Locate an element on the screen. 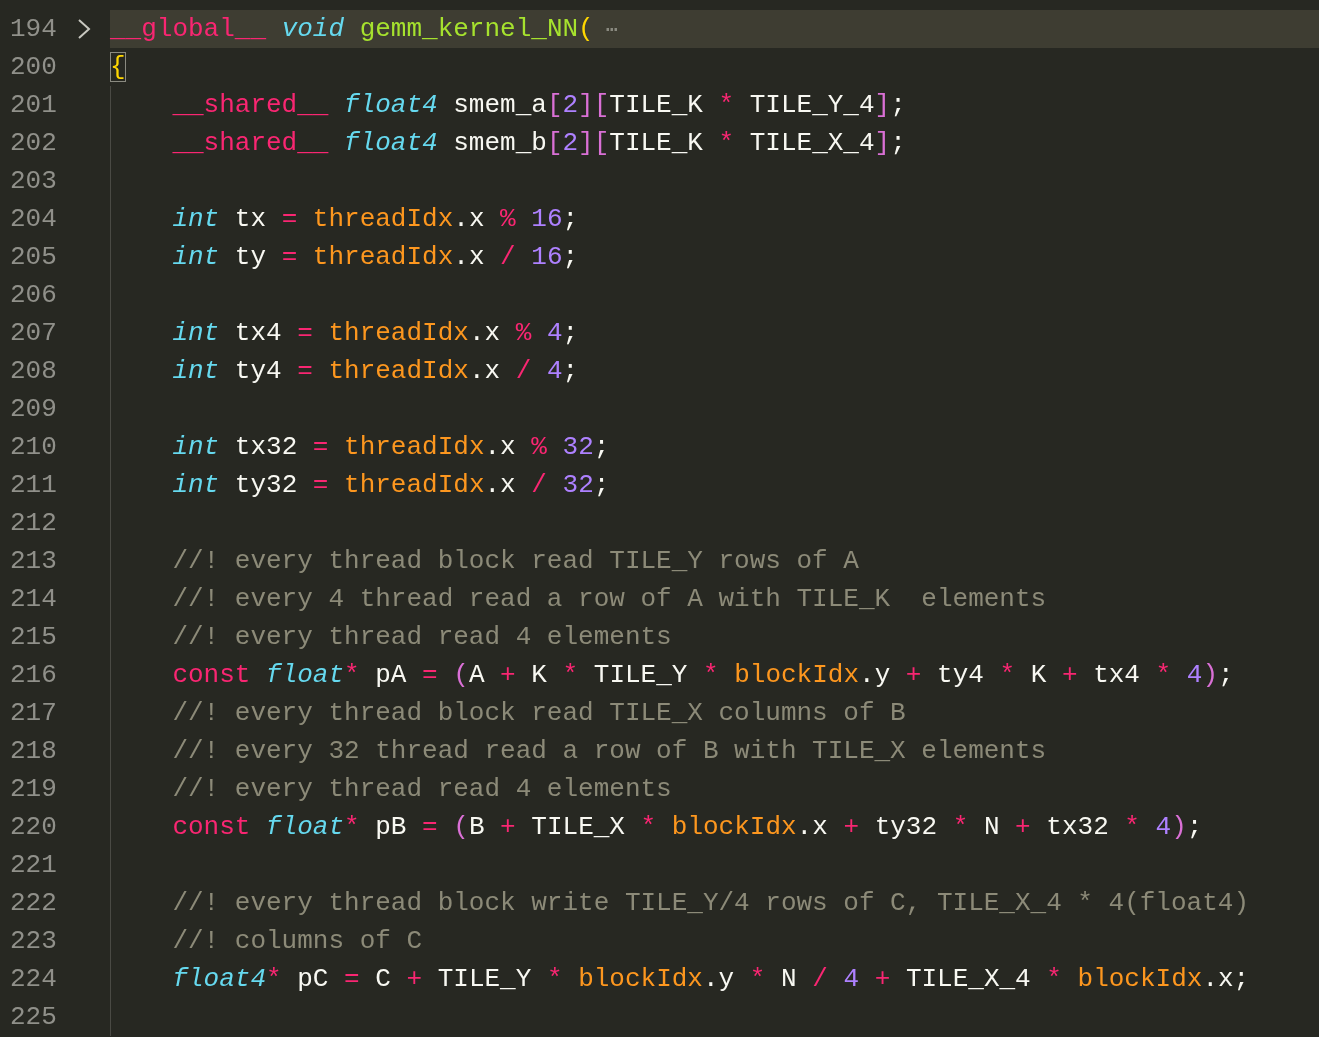 The image size is (1319, 1037). line-number: 223 is located at coordinates (33, 941).